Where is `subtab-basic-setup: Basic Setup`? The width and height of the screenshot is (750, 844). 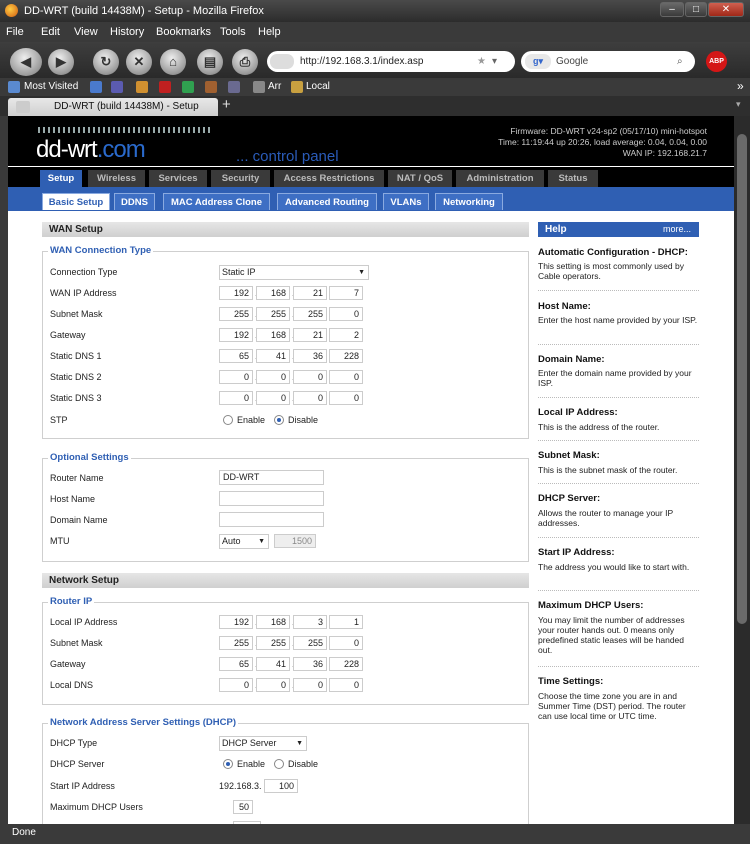 subtab-basic-setup: Basic Setup is located at coordinates (76, 201).